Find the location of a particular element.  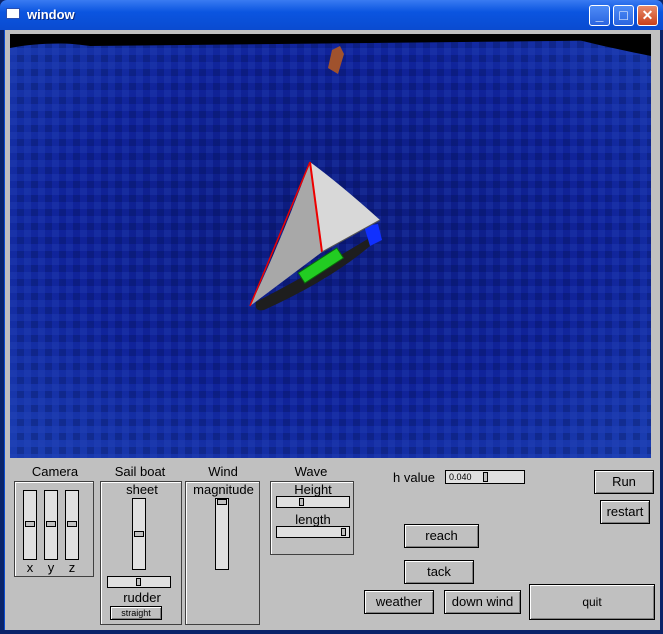

title-bar: window _ □ ✕ is located at coordinates (331, 15).